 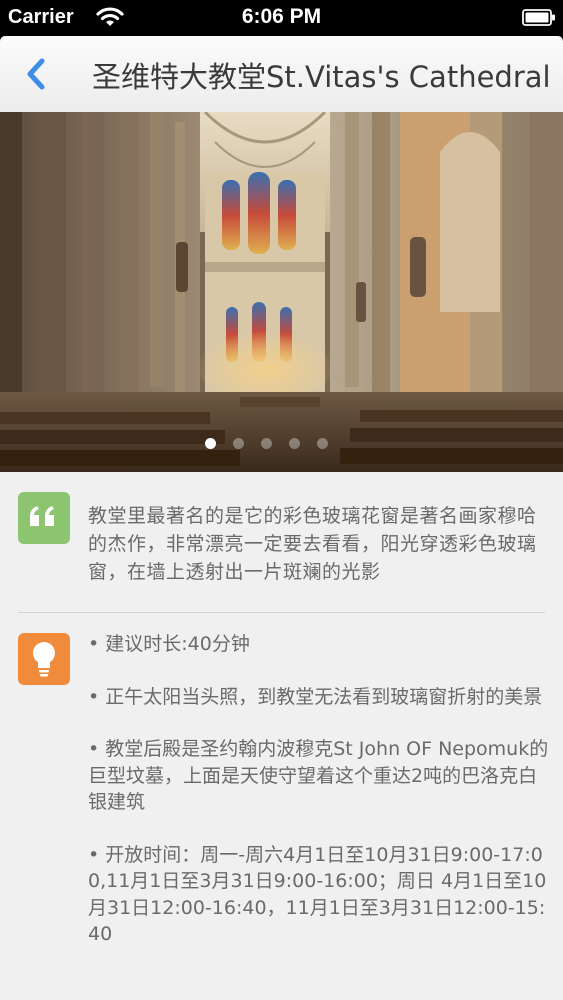 I want to click on quote-badge, so click(x=44, y=518).